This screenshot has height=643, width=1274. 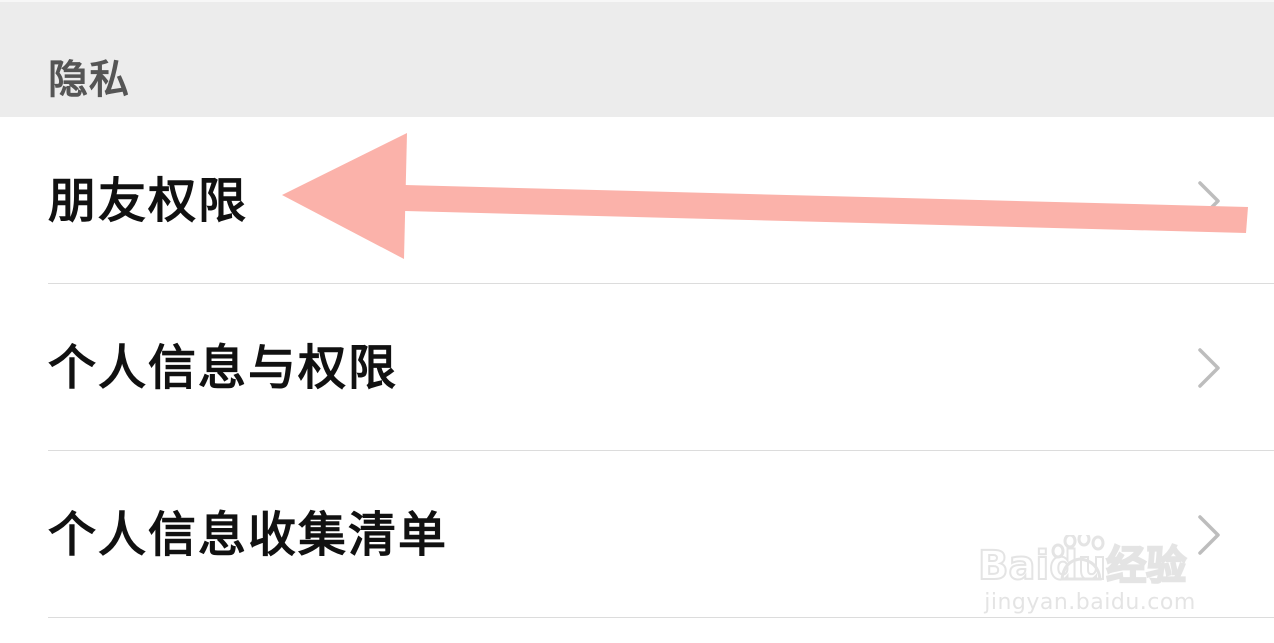 I want to click on list-item-label: 个人信息与权限, so click(x=223, y=367).